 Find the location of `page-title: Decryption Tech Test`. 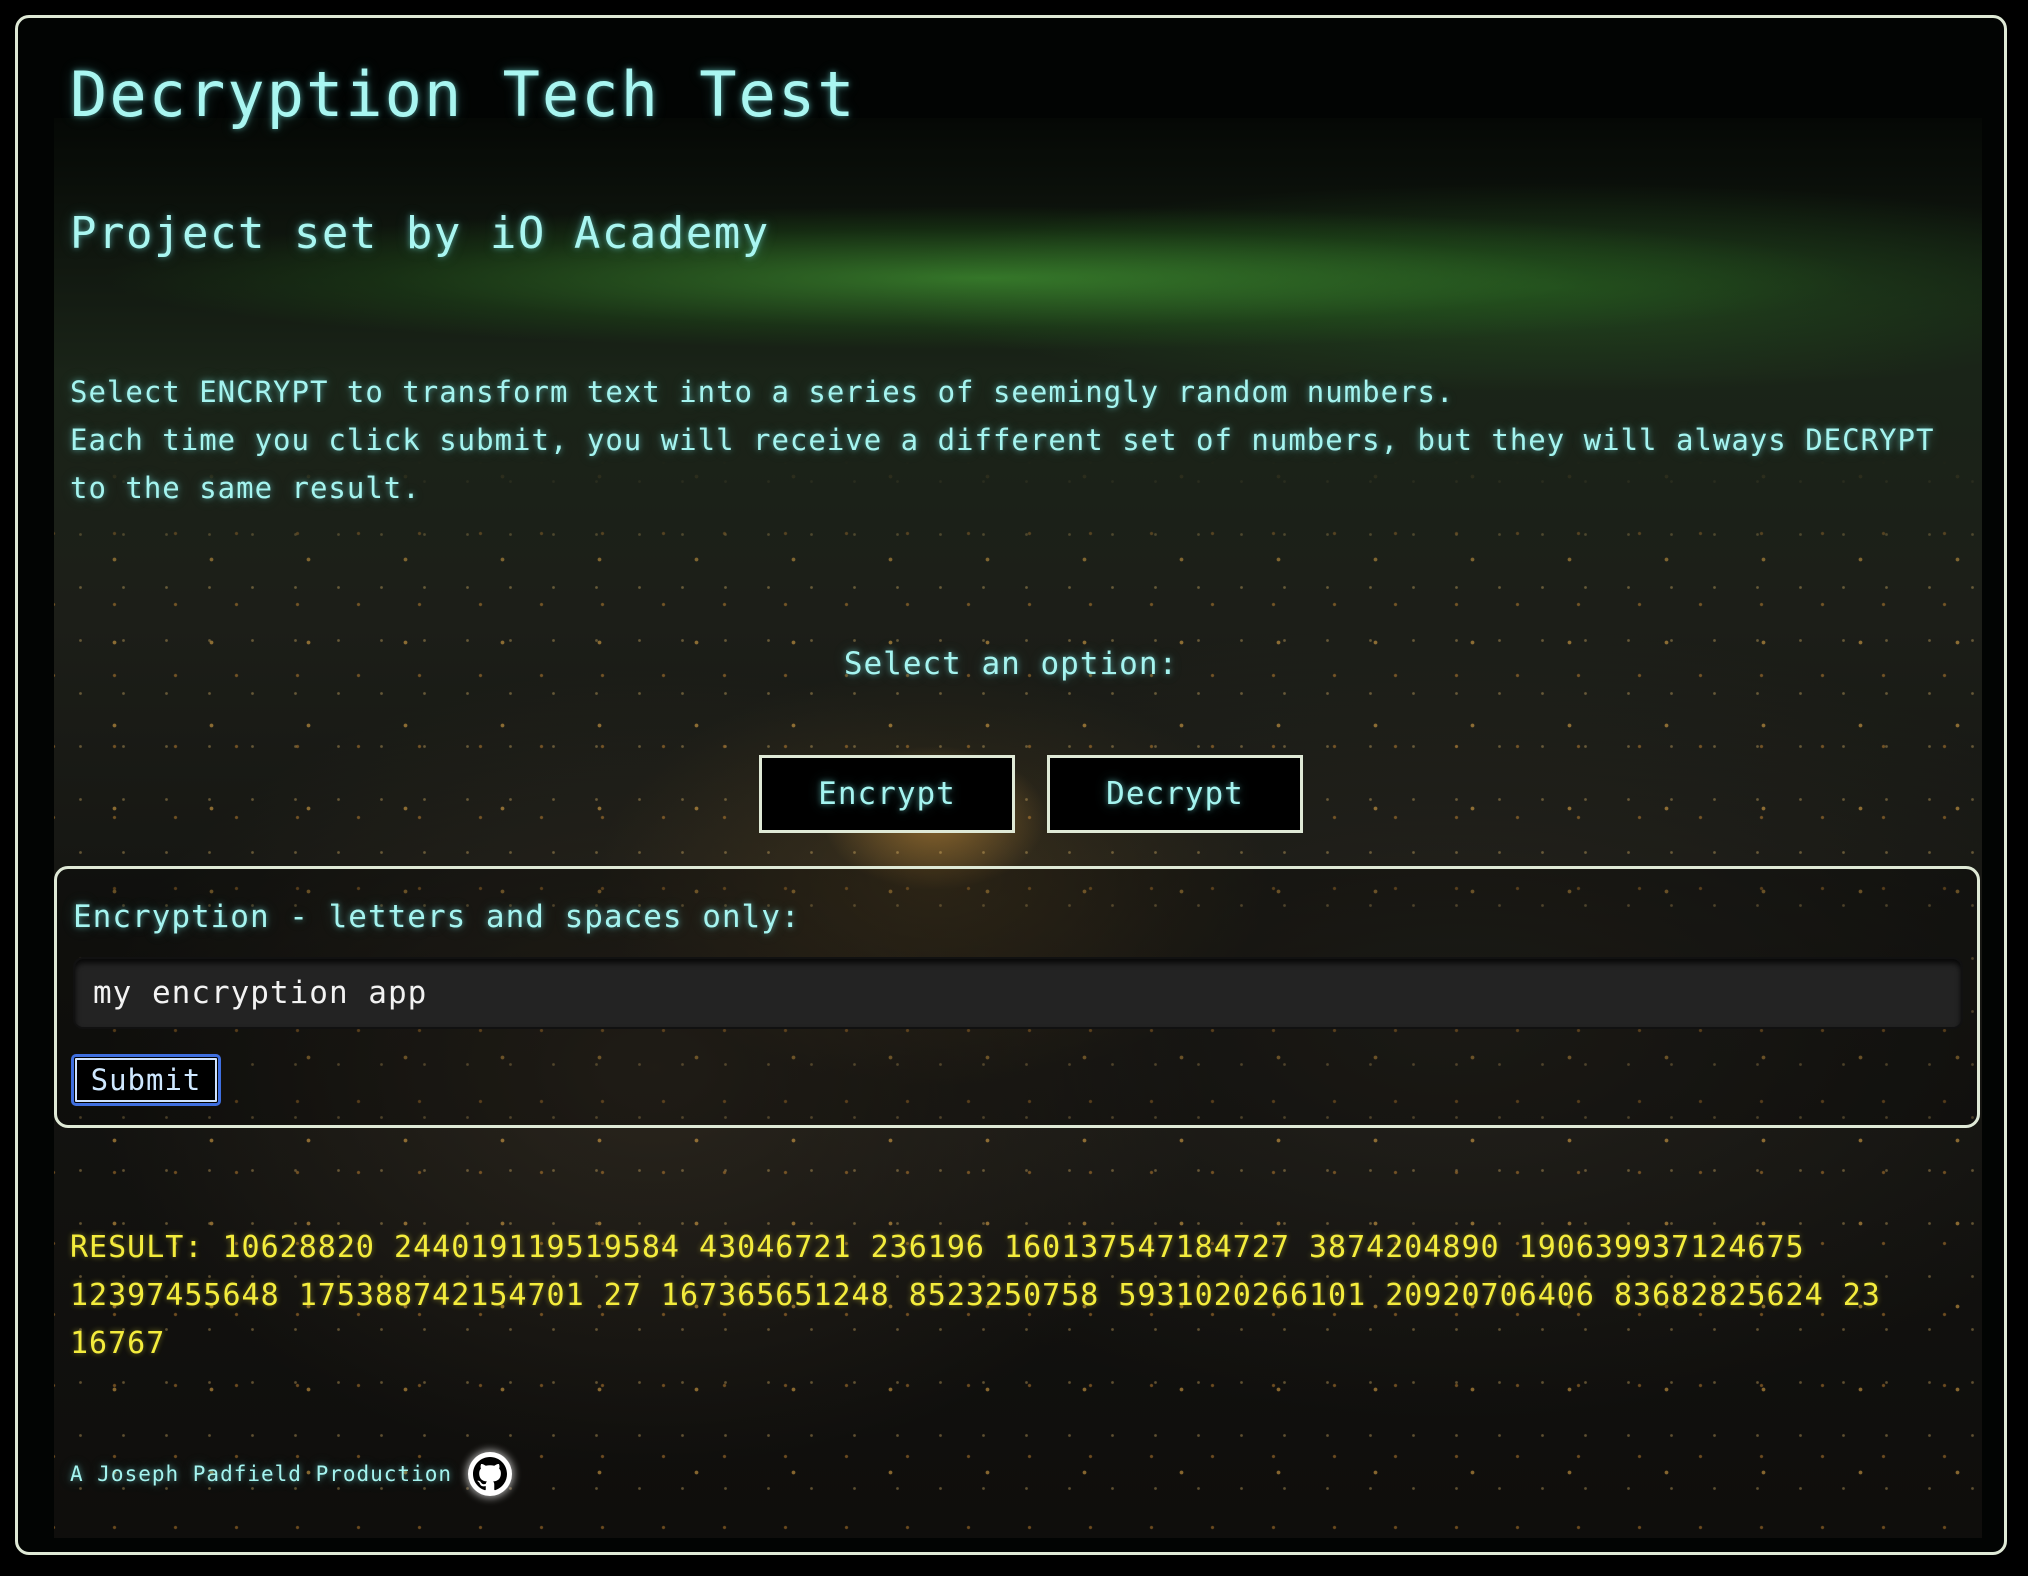

page-title: Decryption Tech Test is located at coordinates (463, 94).